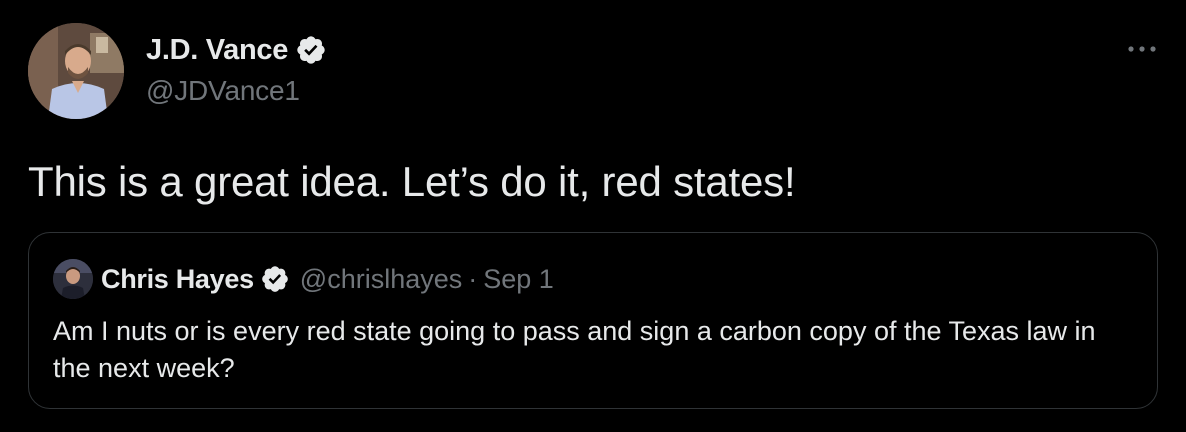  Describe the element at coordinates (217, 50) in the screenshot. I see `author-name: J.D. Vance` at that location.